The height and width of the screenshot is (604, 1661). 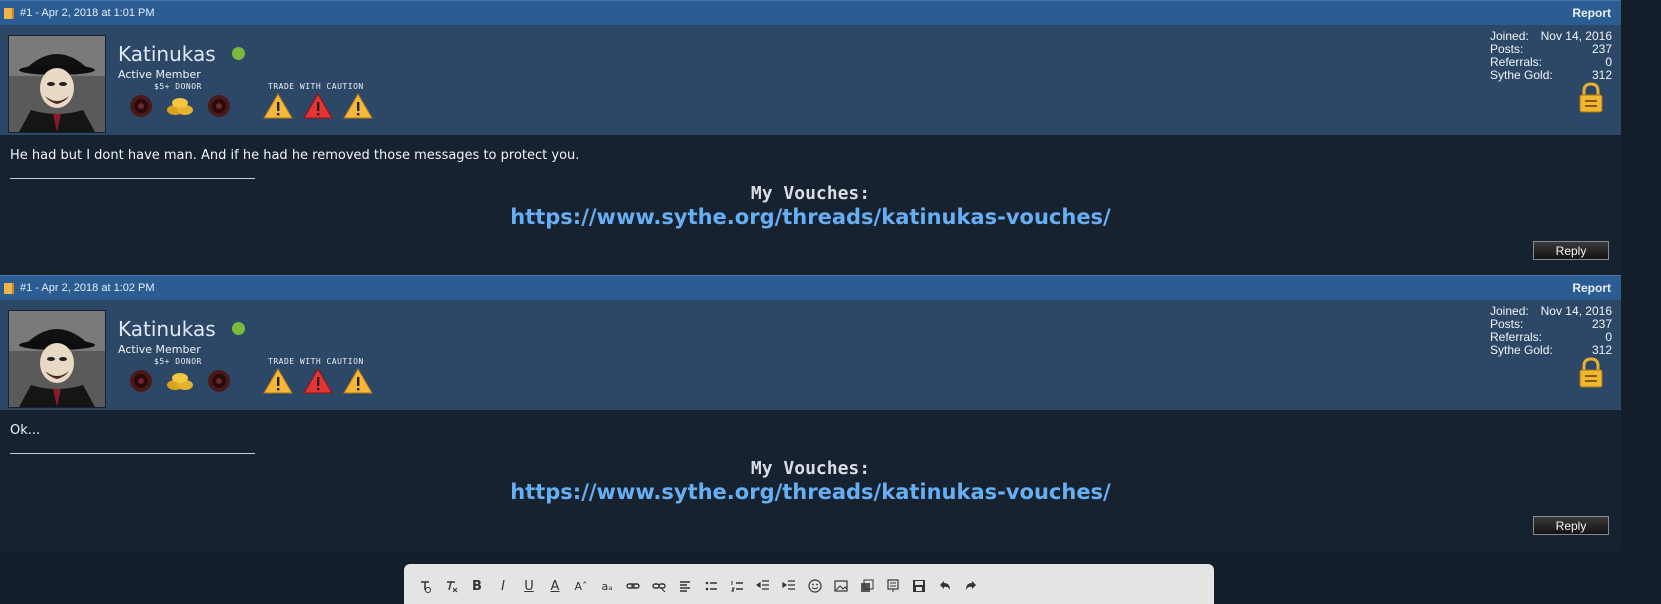 I want to click on image-icon, so click(x=841, y=586).